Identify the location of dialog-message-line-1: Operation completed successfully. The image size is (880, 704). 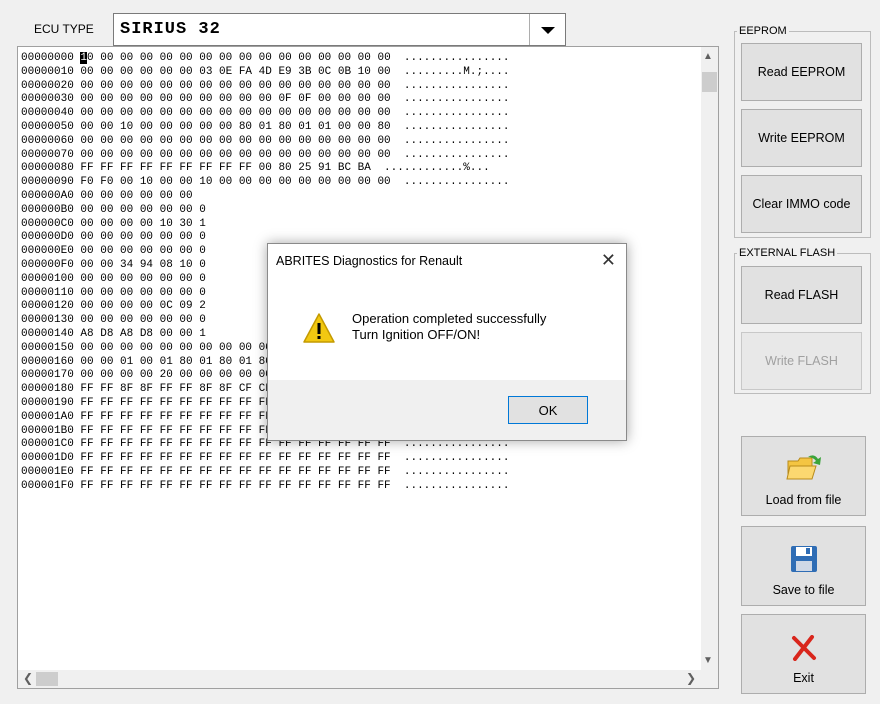
(449, 318).